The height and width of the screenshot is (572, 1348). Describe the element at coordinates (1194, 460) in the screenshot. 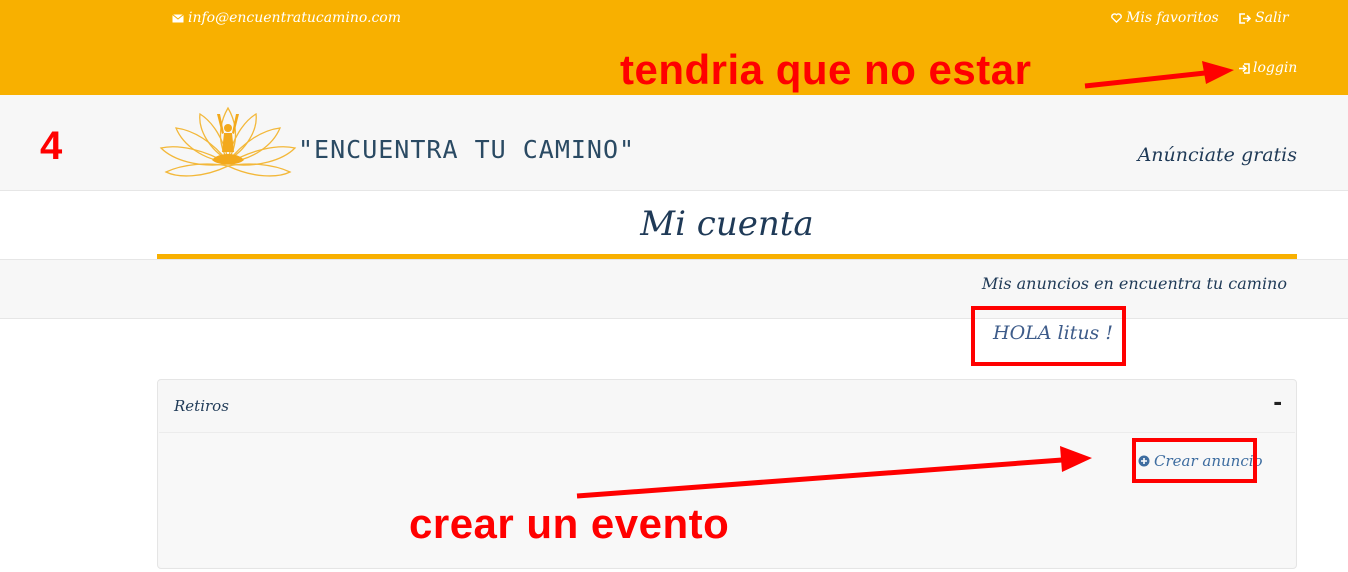

I see `create-ad-highlight-box` at that location.